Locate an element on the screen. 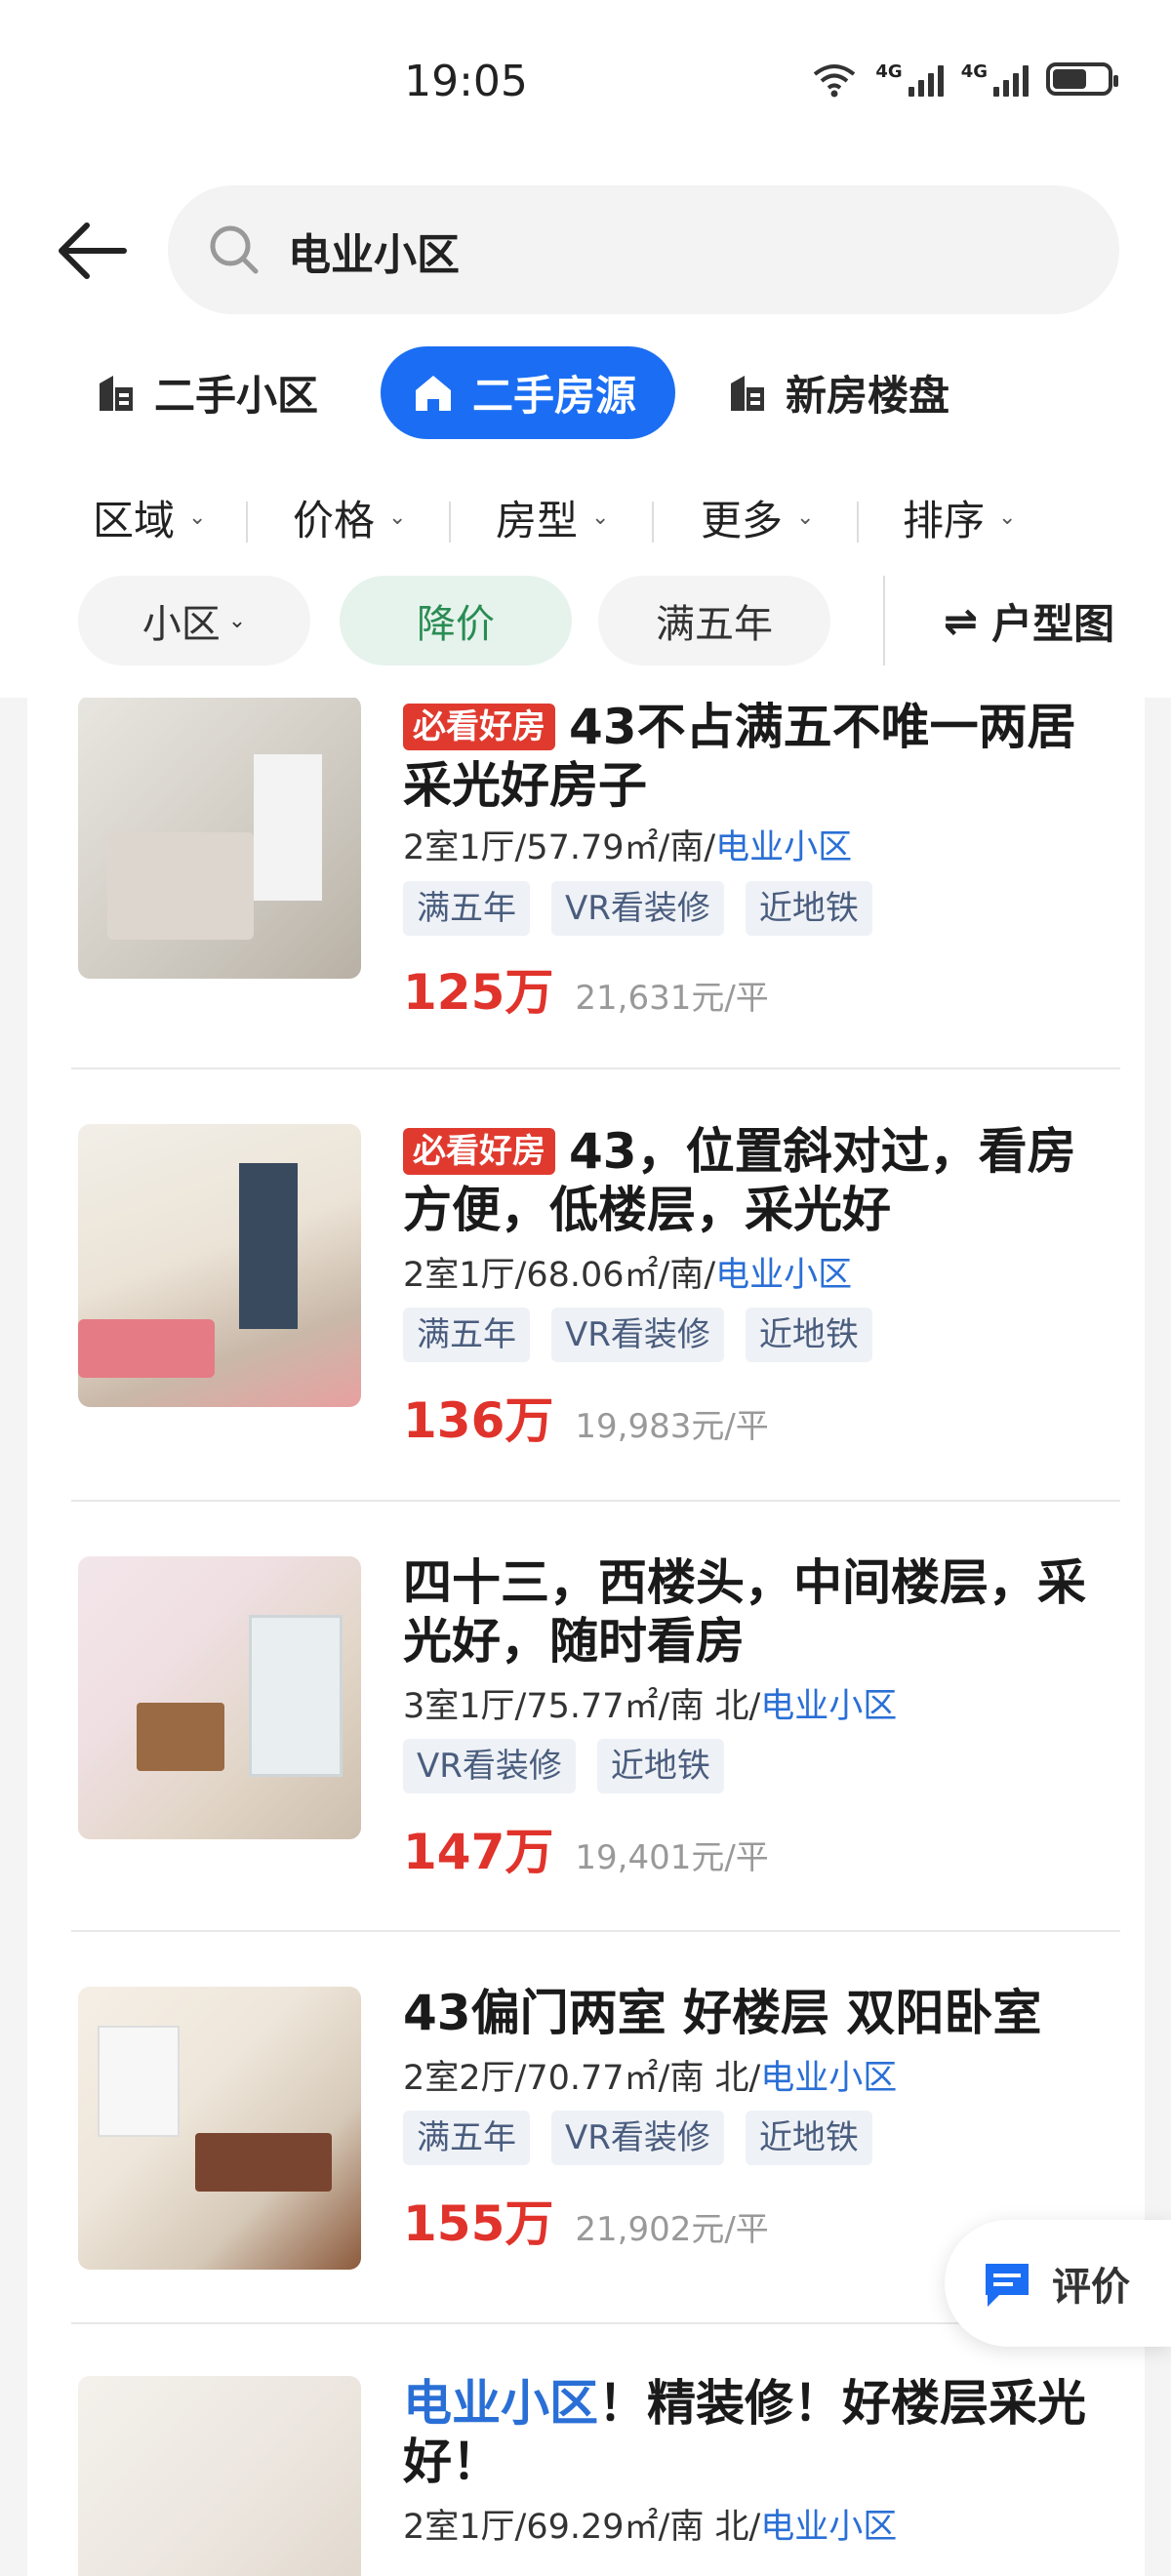 The image size is (1171, 2576). battery-icon is located at coordinates (1082, 79).